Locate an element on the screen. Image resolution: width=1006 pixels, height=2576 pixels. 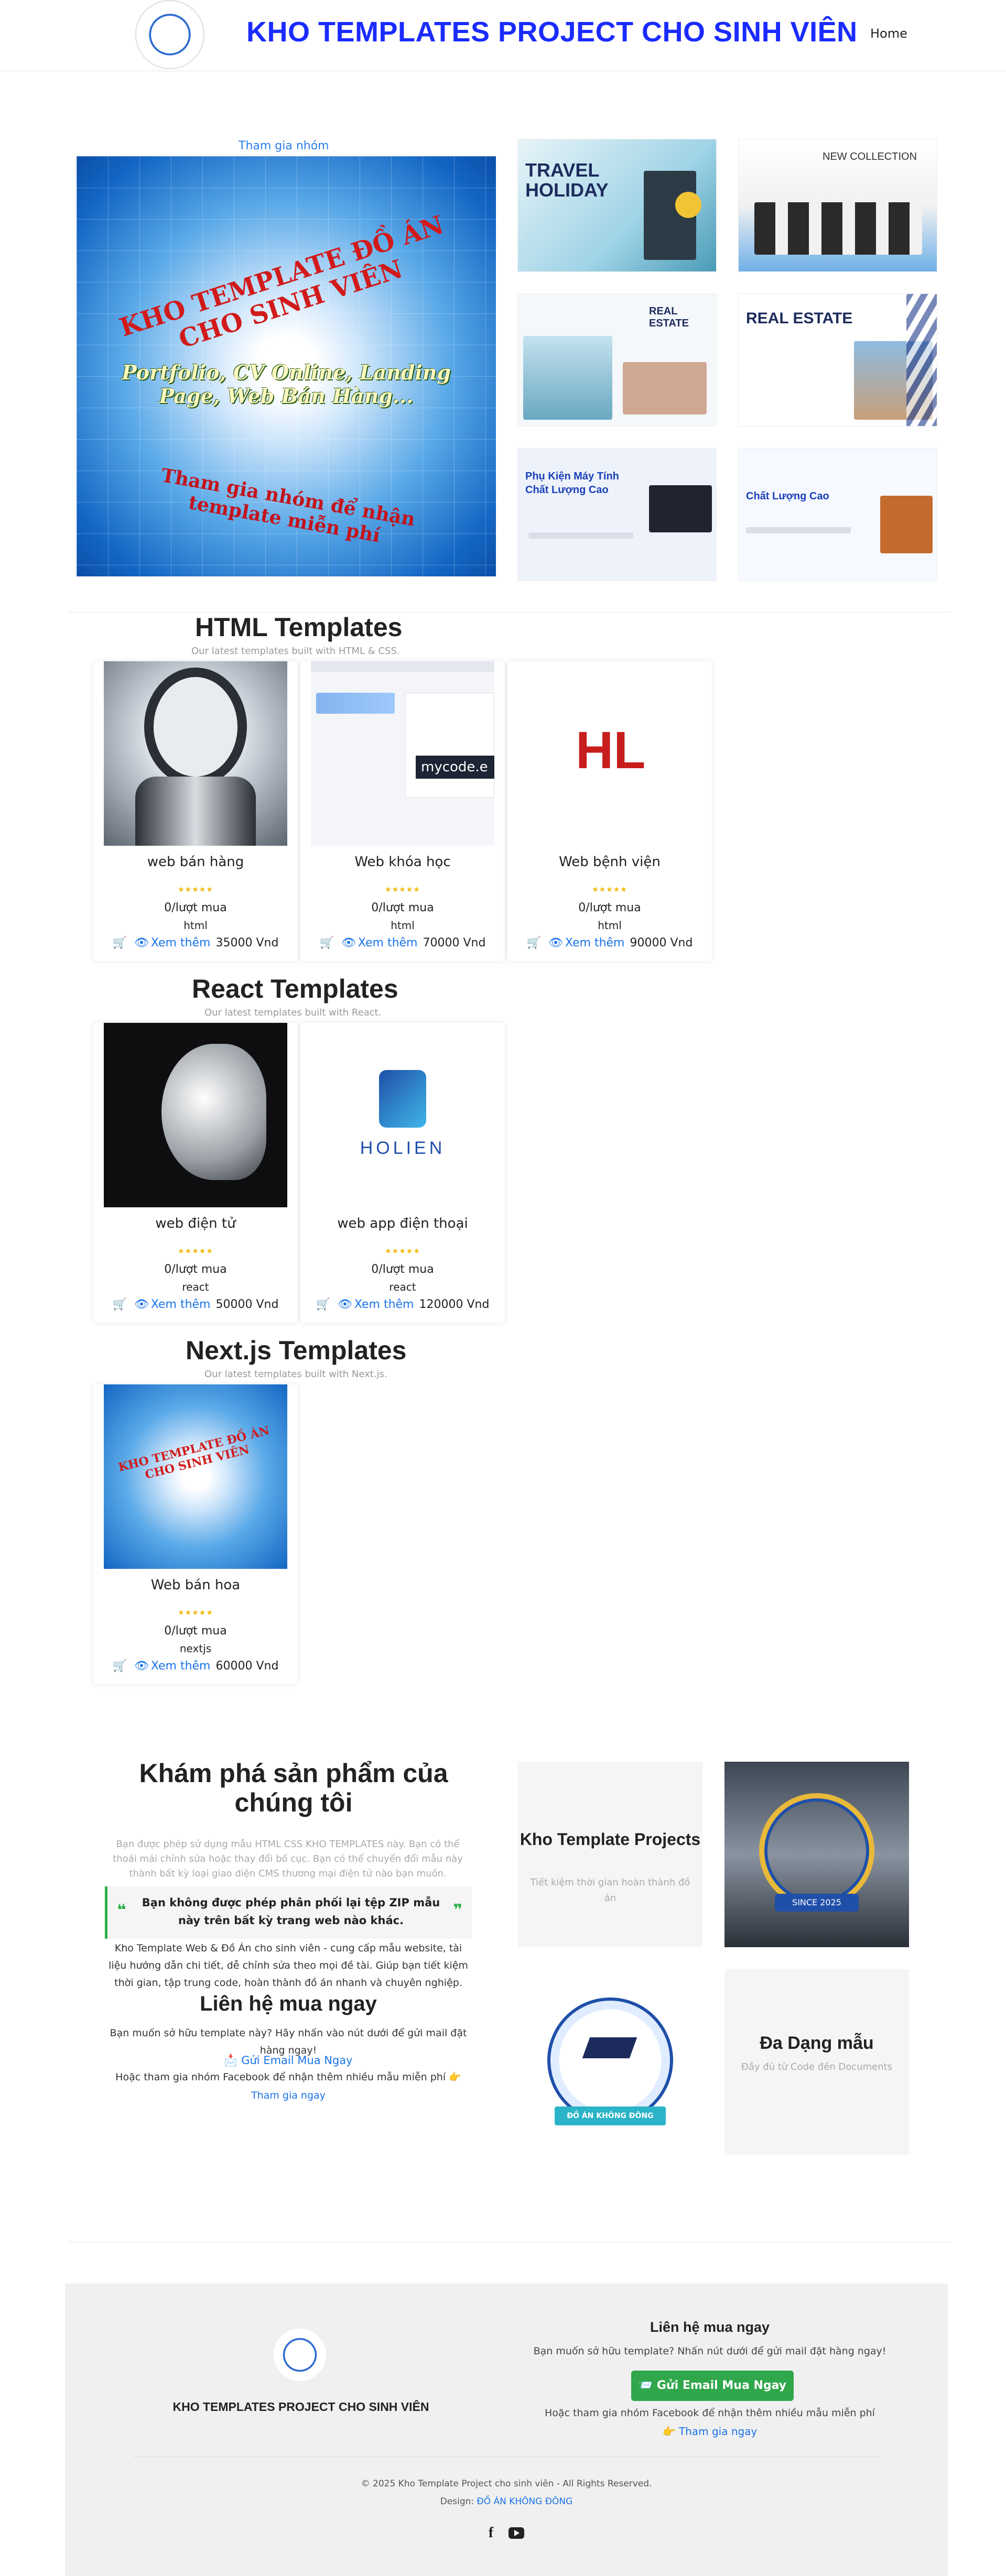
design-label: Design: is located at coordinates (457, 2501).